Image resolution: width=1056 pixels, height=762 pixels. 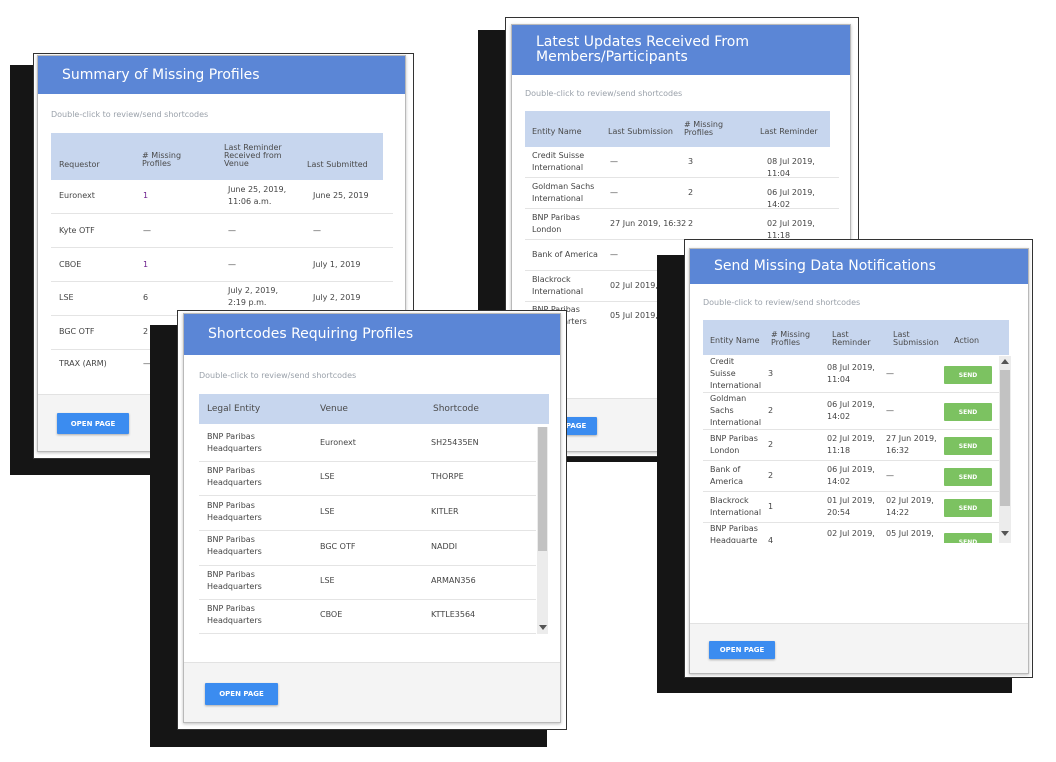 What do you see at coordinates (604, 93) in the screenshot?
I see `updates-panel-hint: Double-click to review/send shortcodes` at bounding box center [604, 93].